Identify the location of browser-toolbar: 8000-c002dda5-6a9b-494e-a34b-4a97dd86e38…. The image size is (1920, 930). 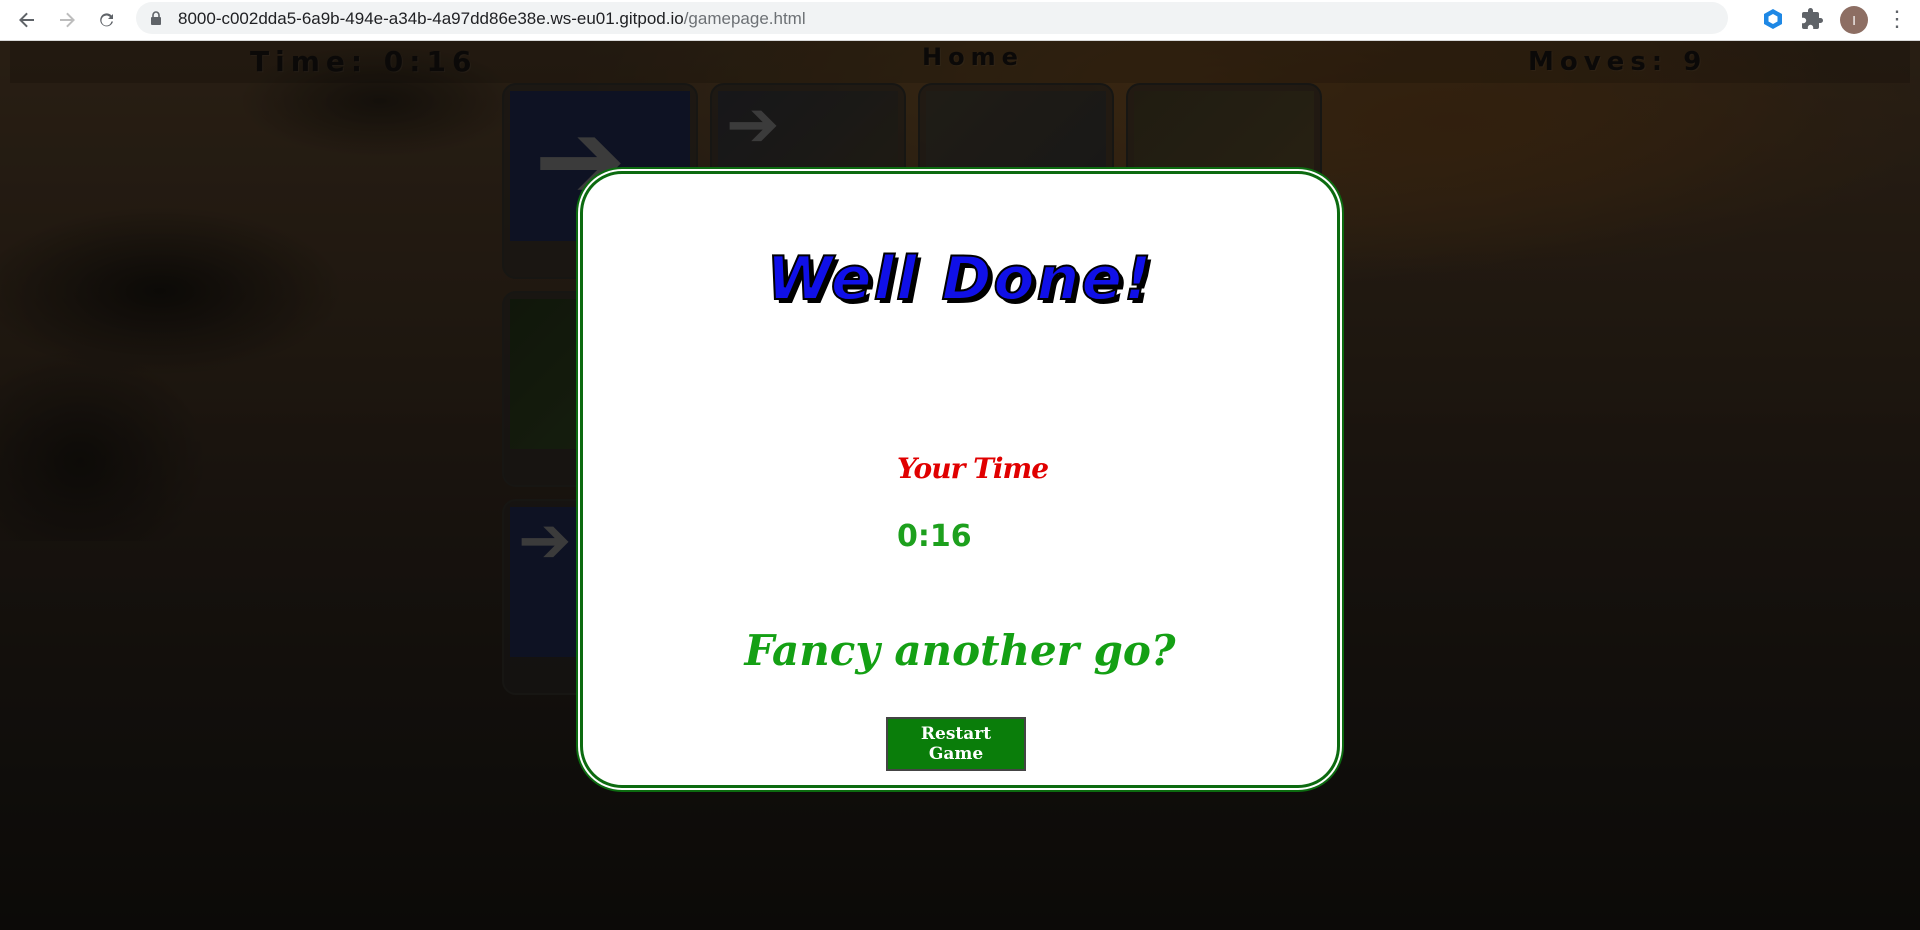
(960, 20).